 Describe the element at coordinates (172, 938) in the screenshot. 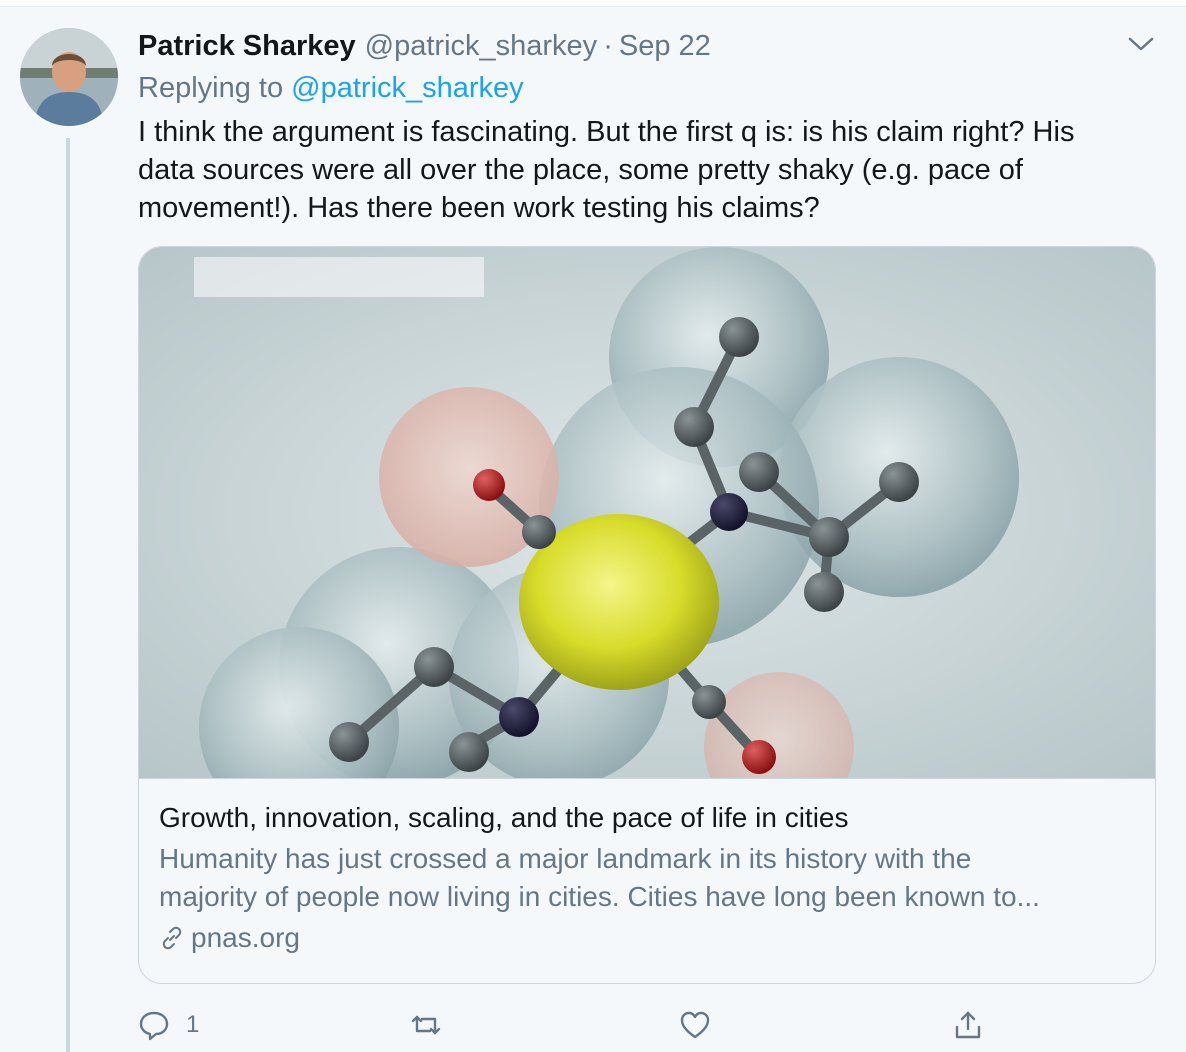

I see `link-icon` at that location.